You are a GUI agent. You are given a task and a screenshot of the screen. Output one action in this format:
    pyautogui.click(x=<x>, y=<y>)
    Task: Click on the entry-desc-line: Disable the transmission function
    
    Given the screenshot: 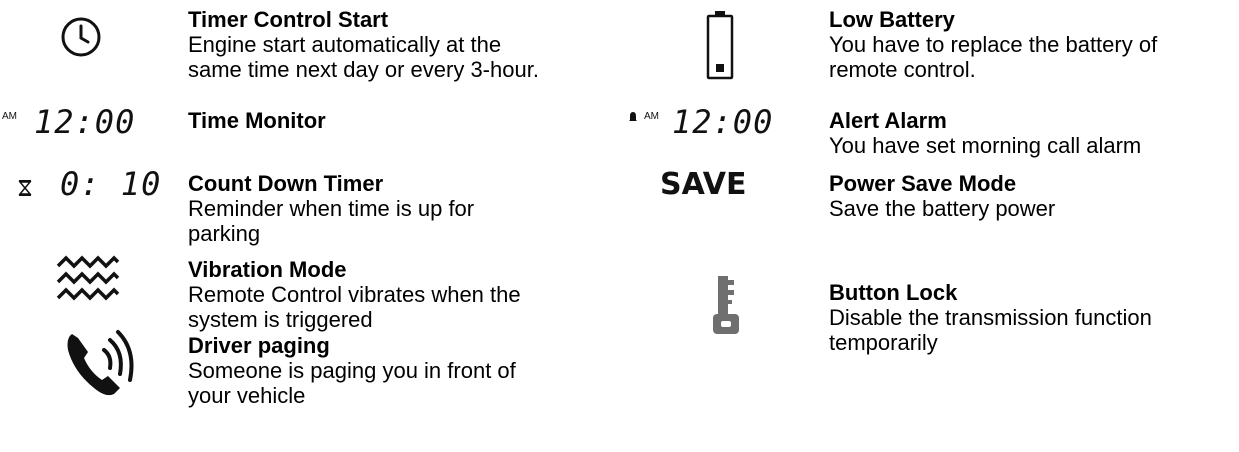 What is the action you would take?
    pyautogui.click(x=990, y=317)
    